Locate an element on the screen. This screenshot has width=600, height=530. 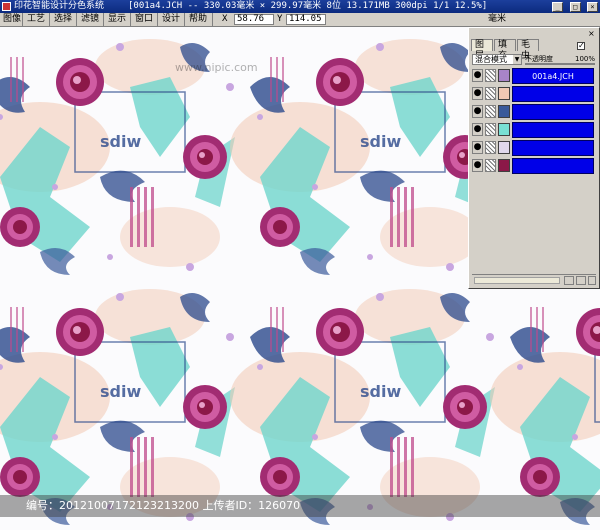
tab-layers: 图层 is located at coordinates (482, 50).